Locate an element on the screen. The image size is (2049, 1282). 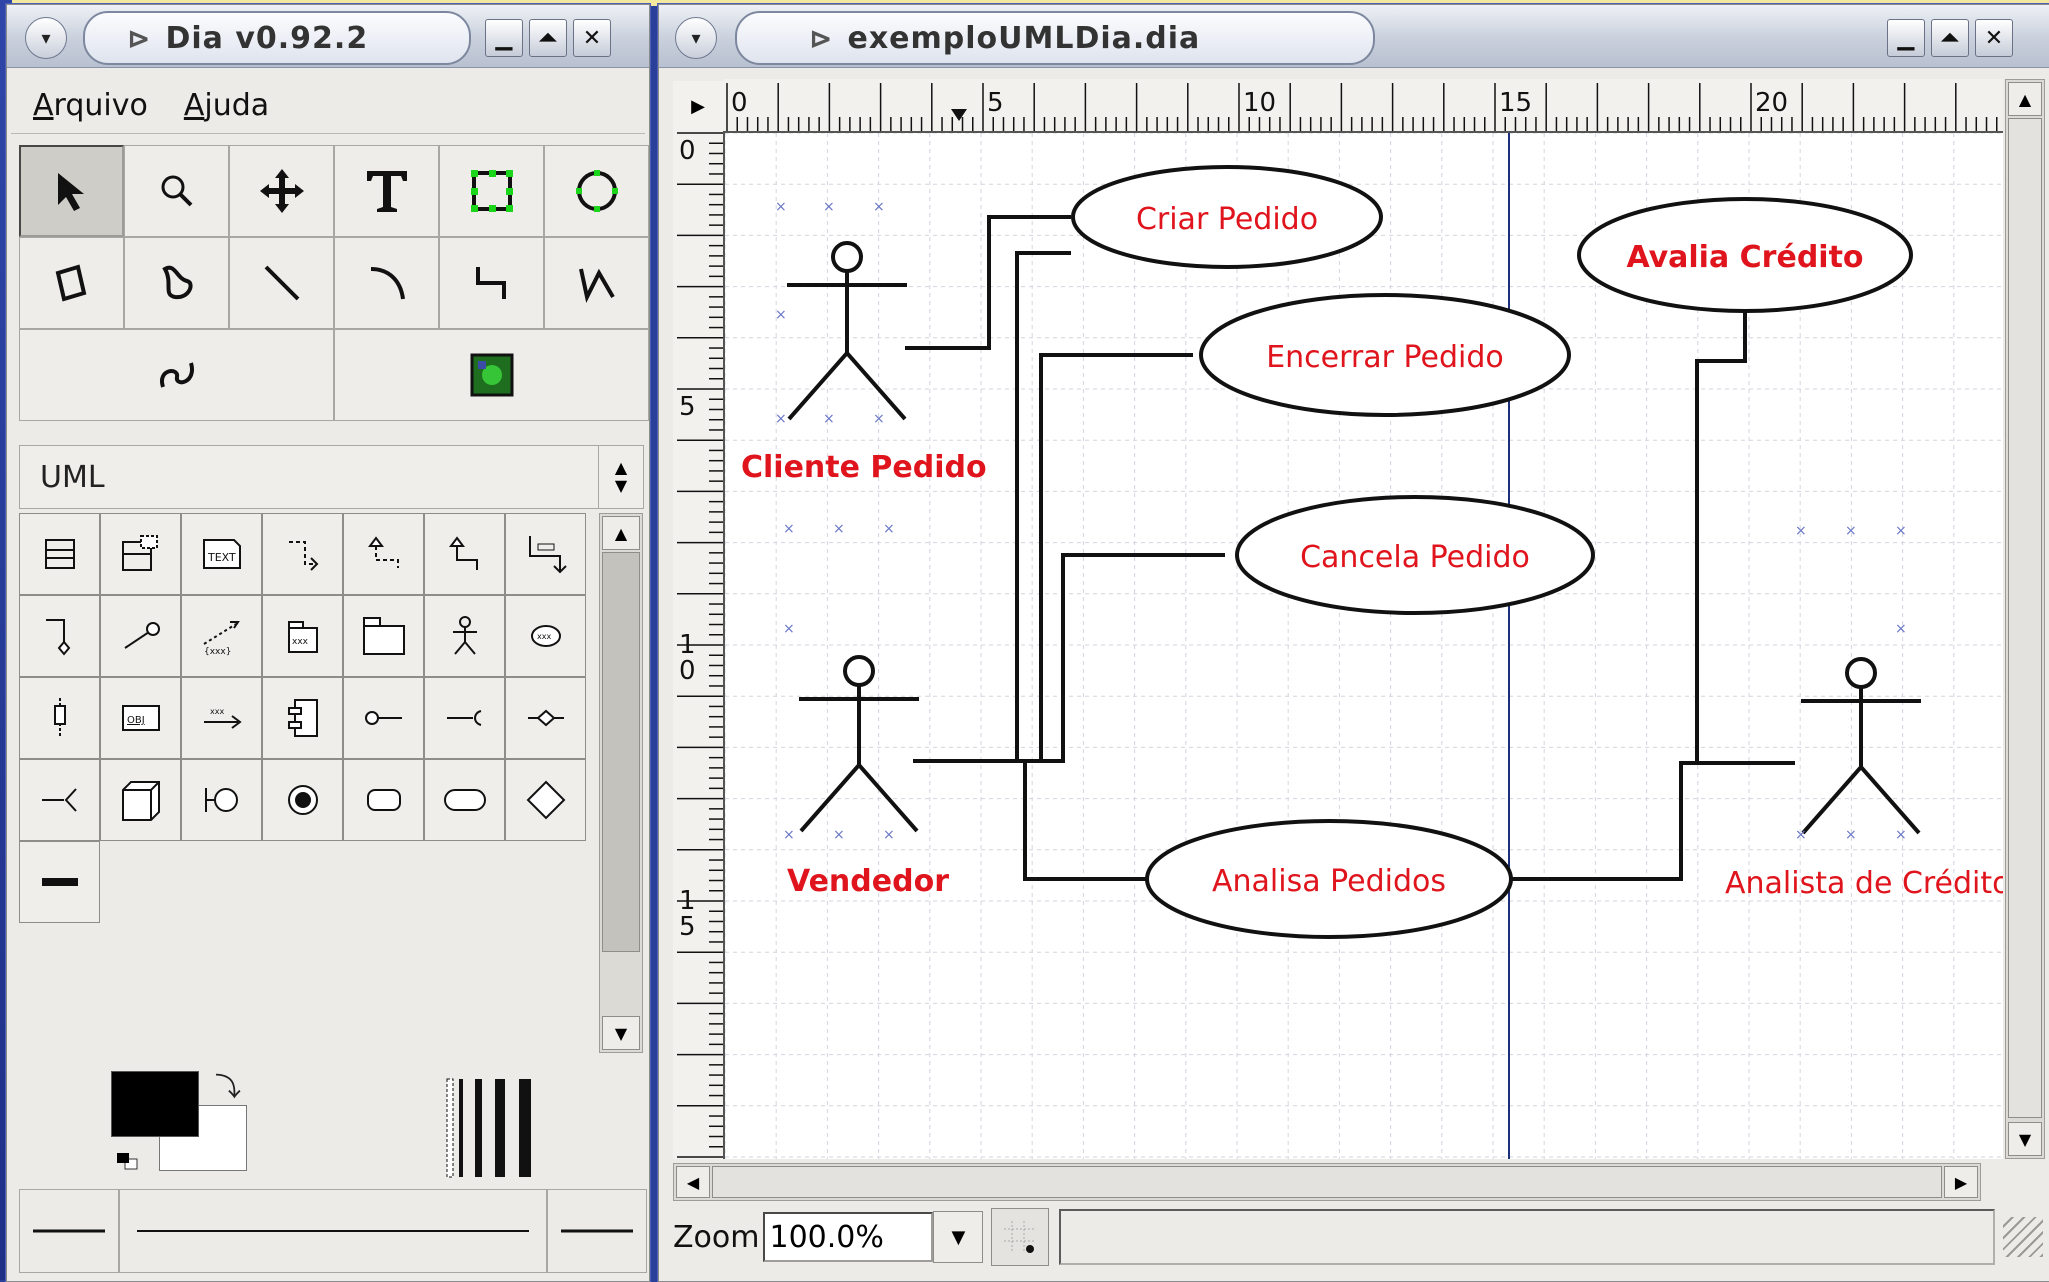
tool-magnify is located at coordinates (176, 191).